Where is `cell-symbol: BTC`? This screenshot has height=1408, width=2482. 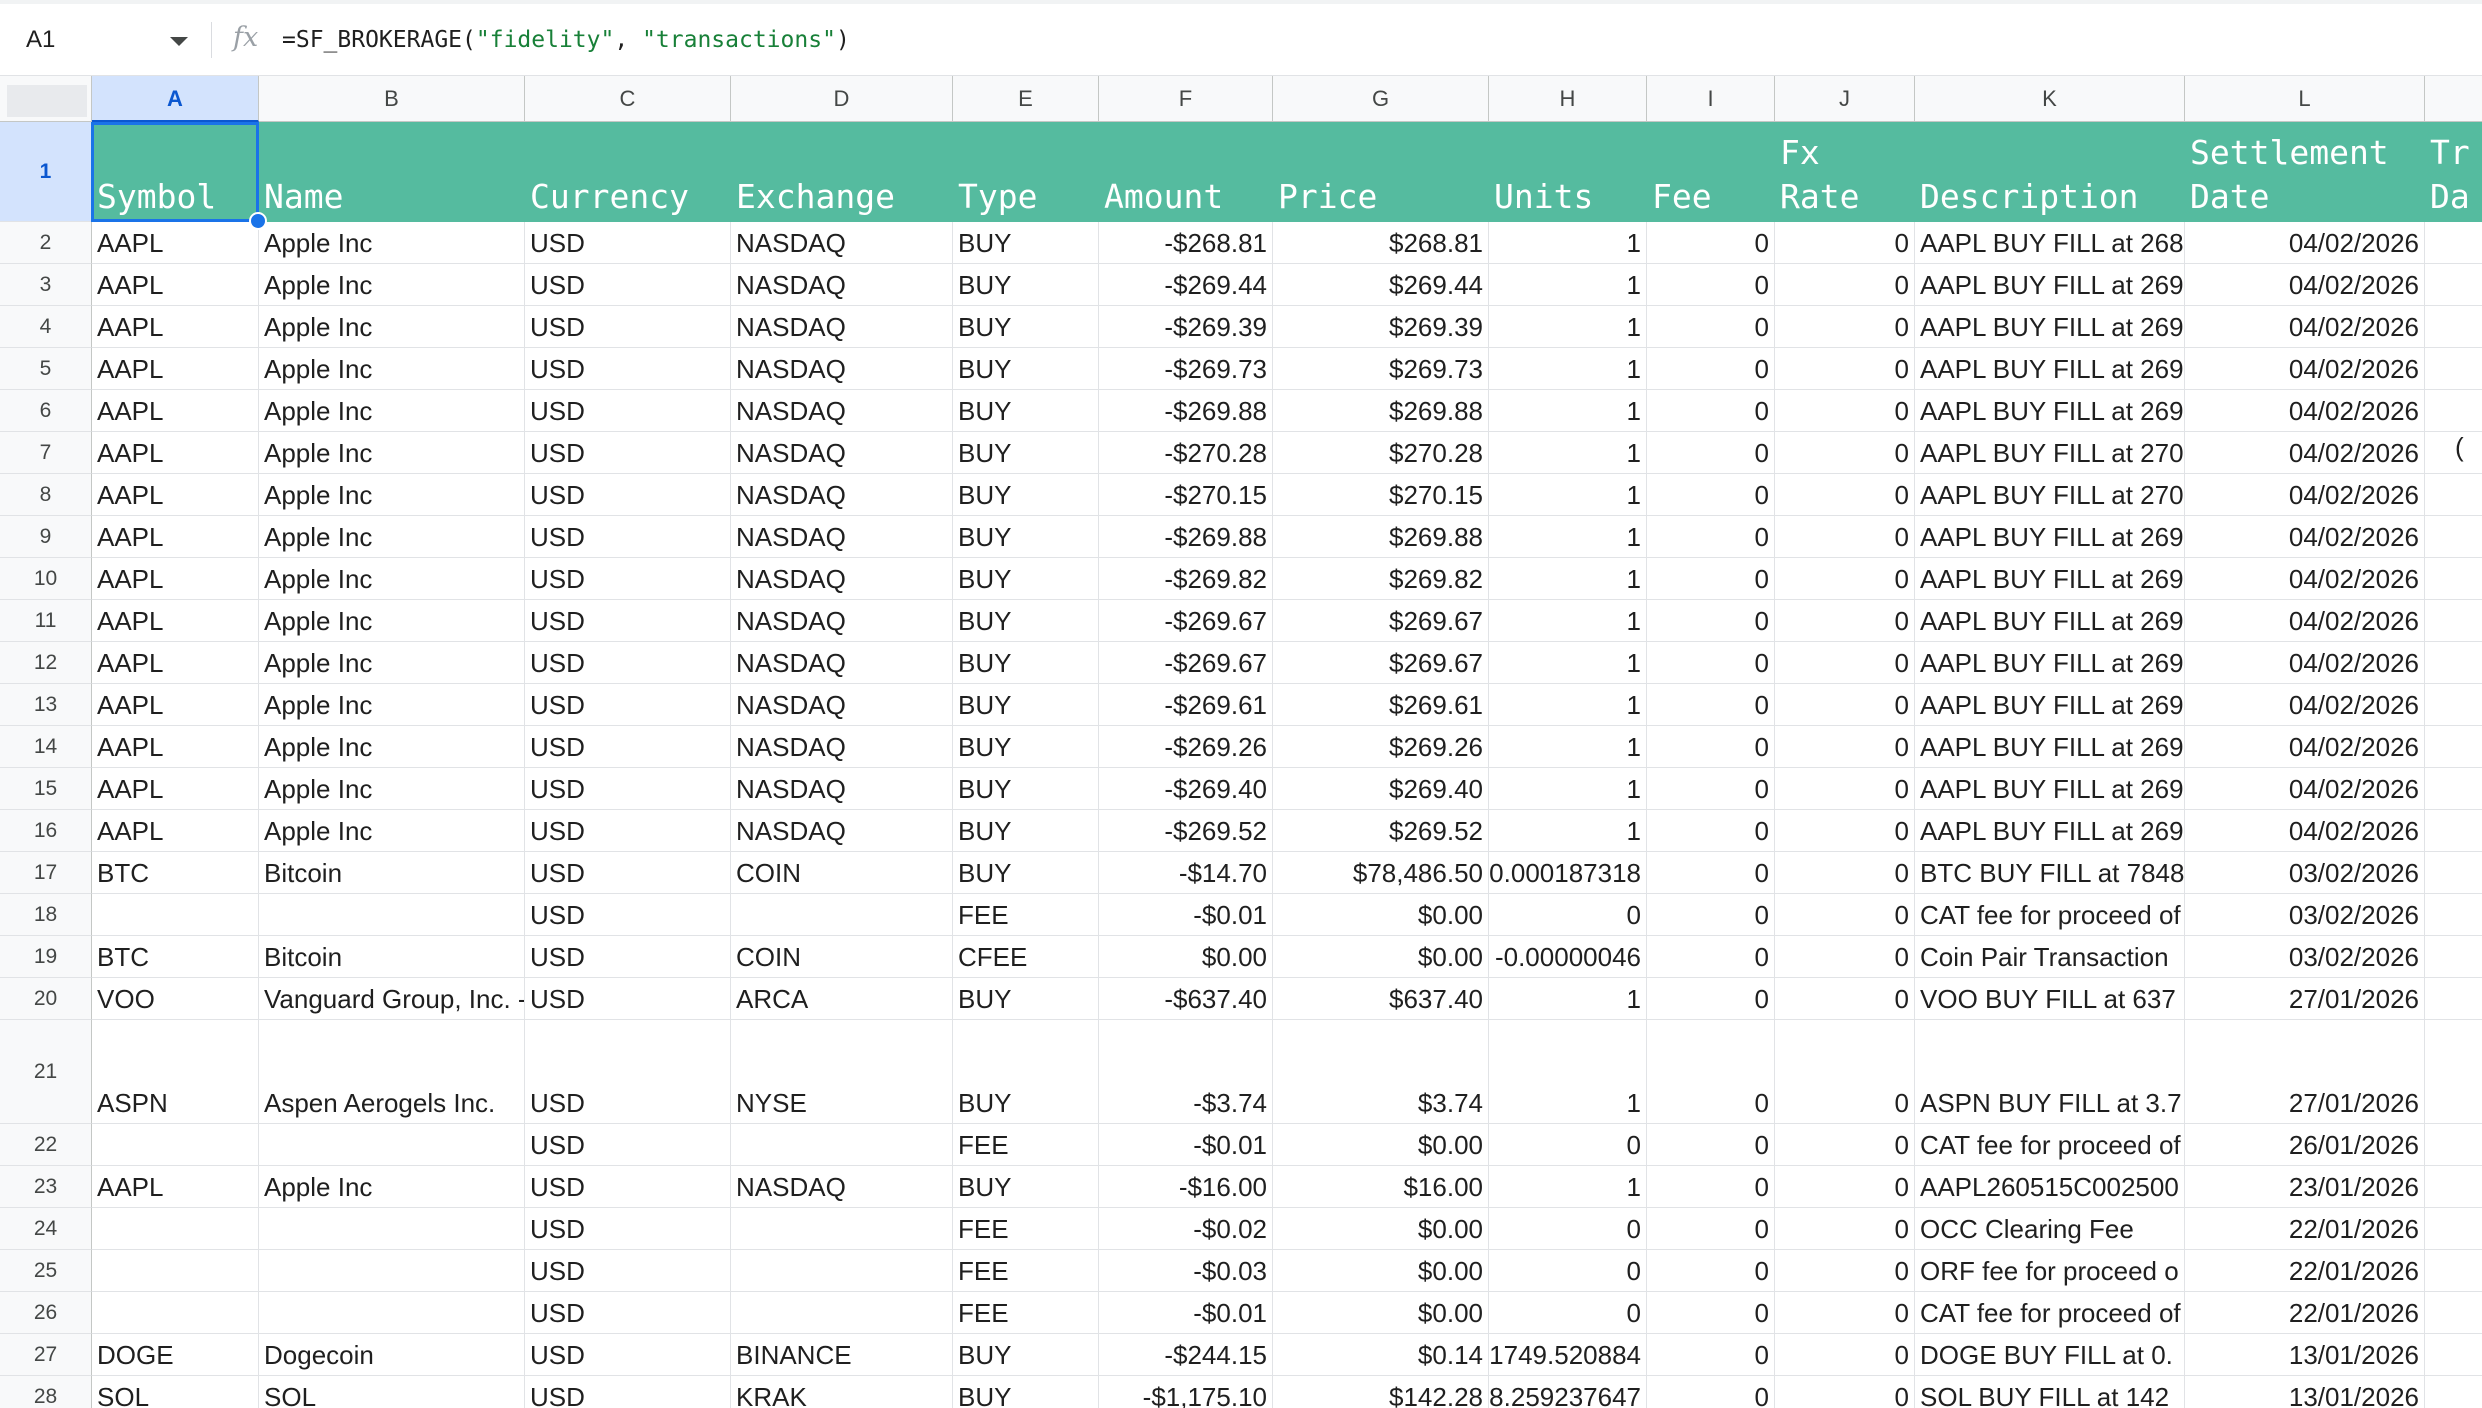 cell-symbol: BTC is located at coordinates (175, 957).